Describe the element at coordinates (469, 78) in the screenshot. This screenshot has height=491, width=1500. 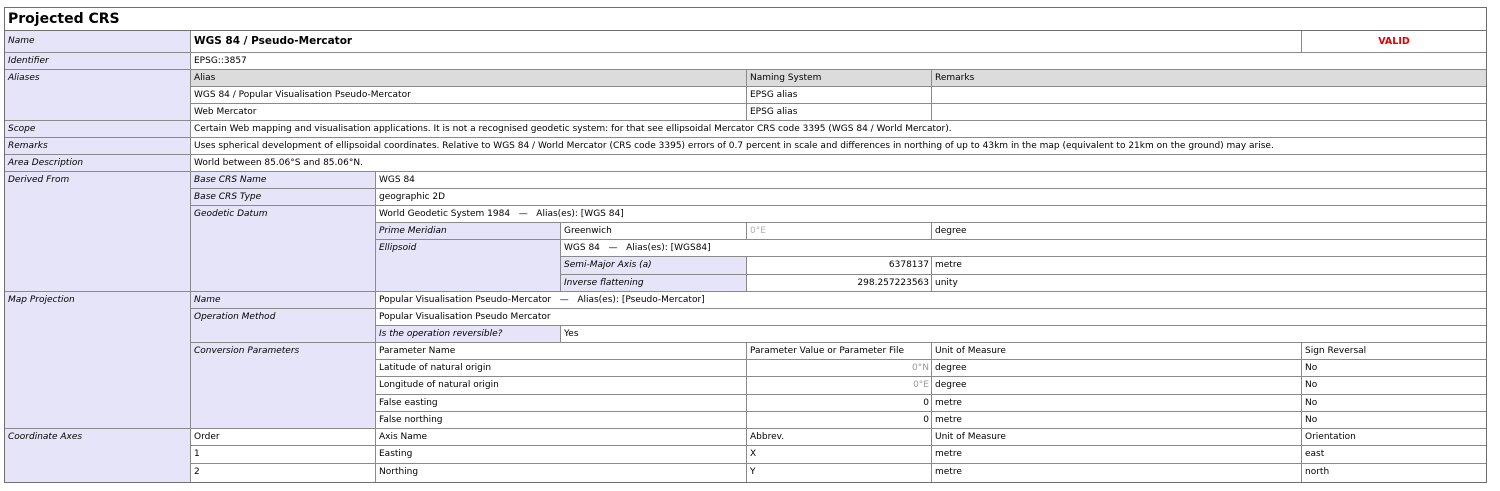
I see `alias-column-header: Alias` at that location.